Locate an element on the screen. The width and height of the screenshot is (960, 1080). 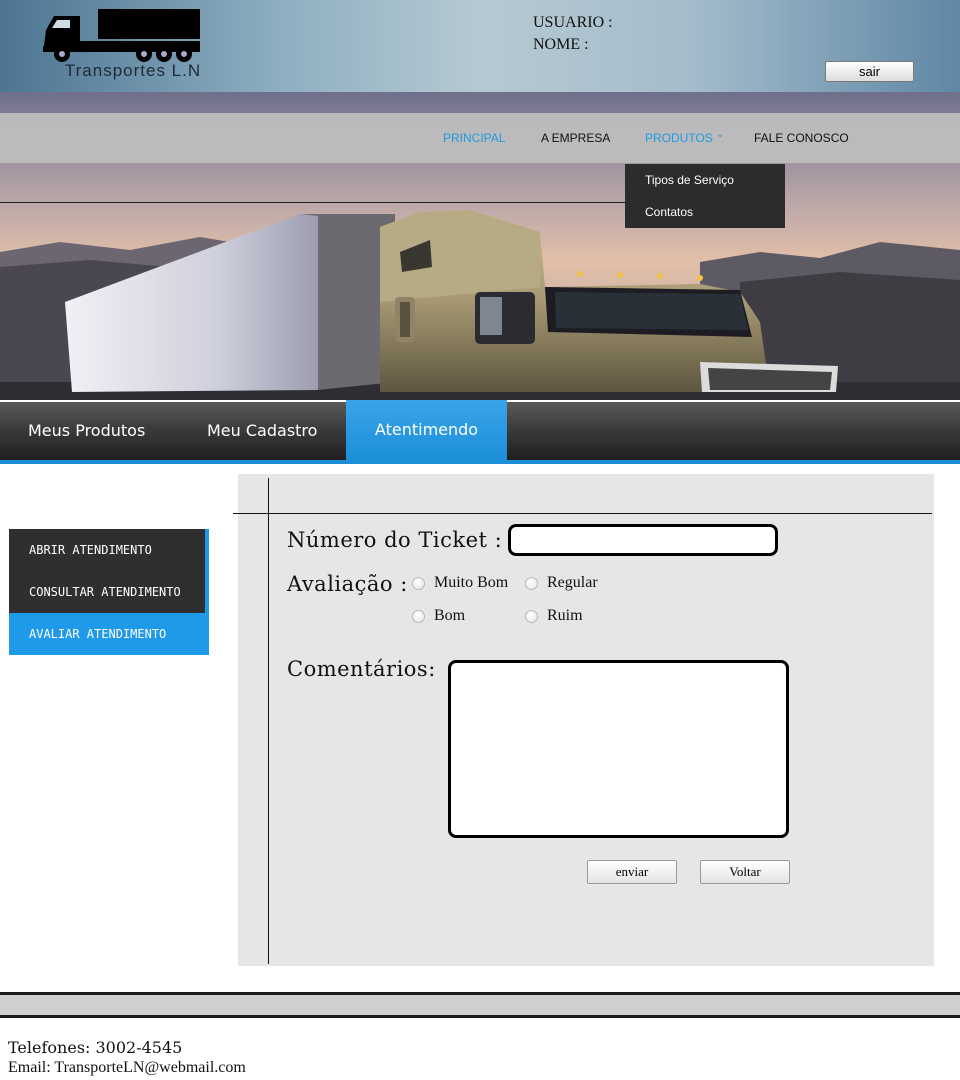
sidebar-item-abrir-atendimento: ABRIR ATENDIMENTO is located at coordinates (107, 550).